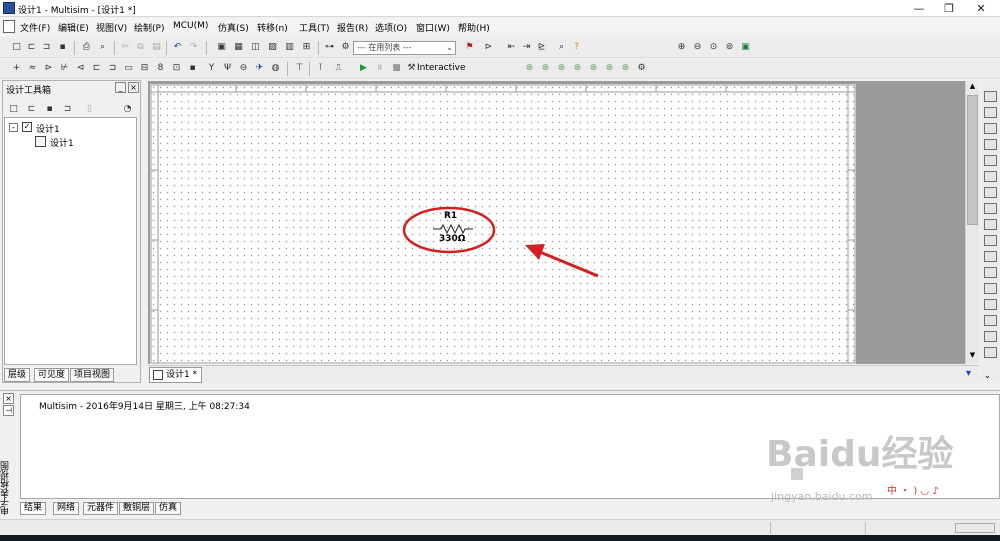 The height and width of the screenshot is (541, 1000). What do you see at coordinates (990, 272) in the screenshot?
I see `distortion-analyzer-icon` at bounding box center [990, 272].